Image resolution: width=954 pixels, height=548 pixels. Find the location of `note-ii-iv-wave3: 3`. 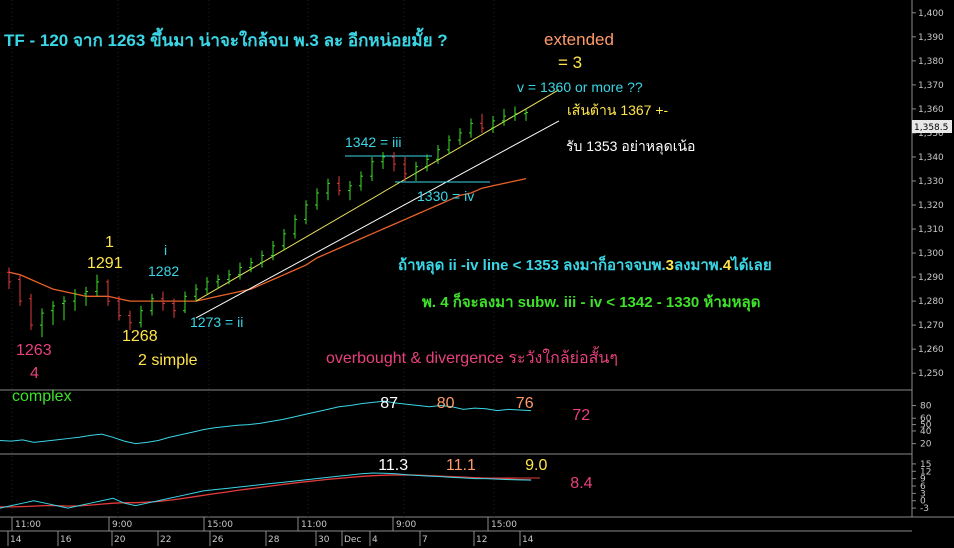

note-ii-iv-wave3: 3 is located at coordinates (669, 265).